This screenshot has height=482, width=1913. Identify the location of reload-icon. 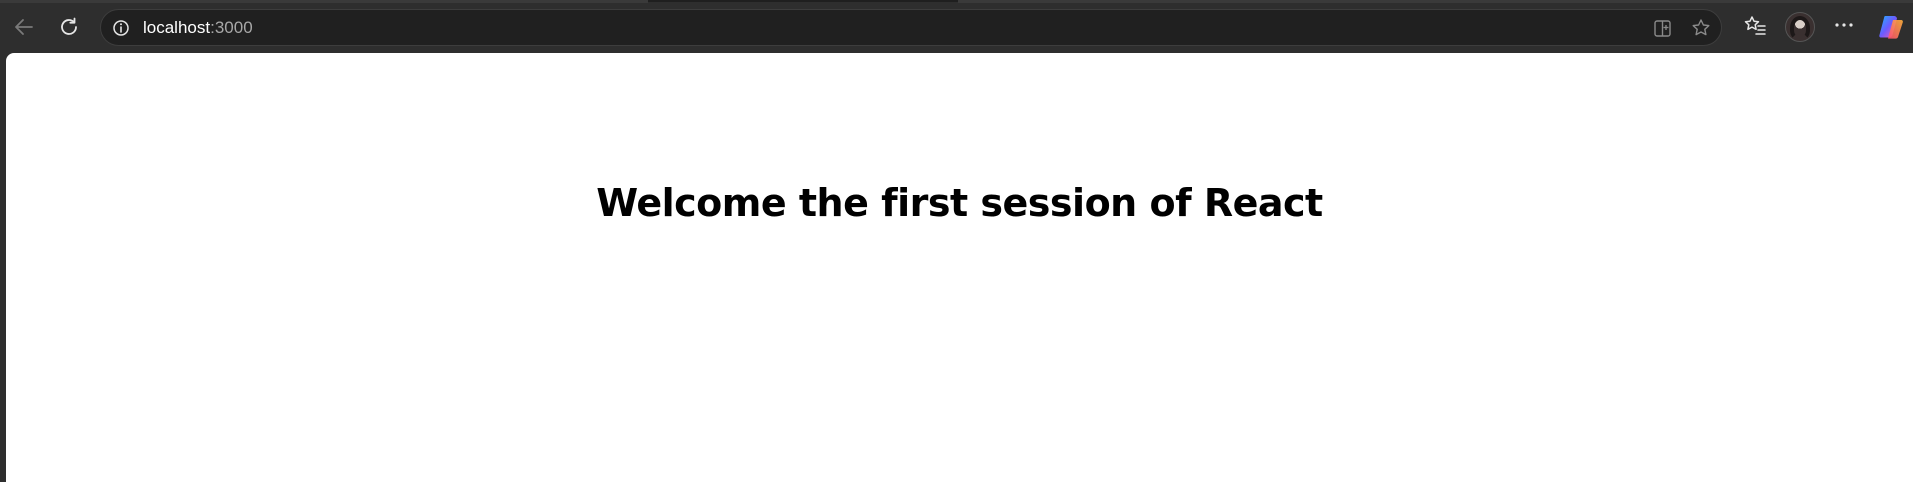
(69, 27).